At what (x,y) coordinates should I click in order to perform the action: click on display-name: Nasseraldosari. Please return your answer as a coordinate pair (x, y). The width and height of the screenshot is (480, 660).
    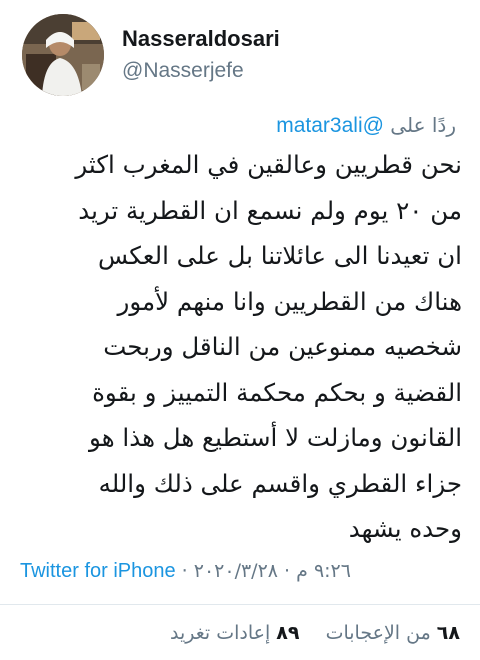
    Looking at the image, I should click on (201, 39).